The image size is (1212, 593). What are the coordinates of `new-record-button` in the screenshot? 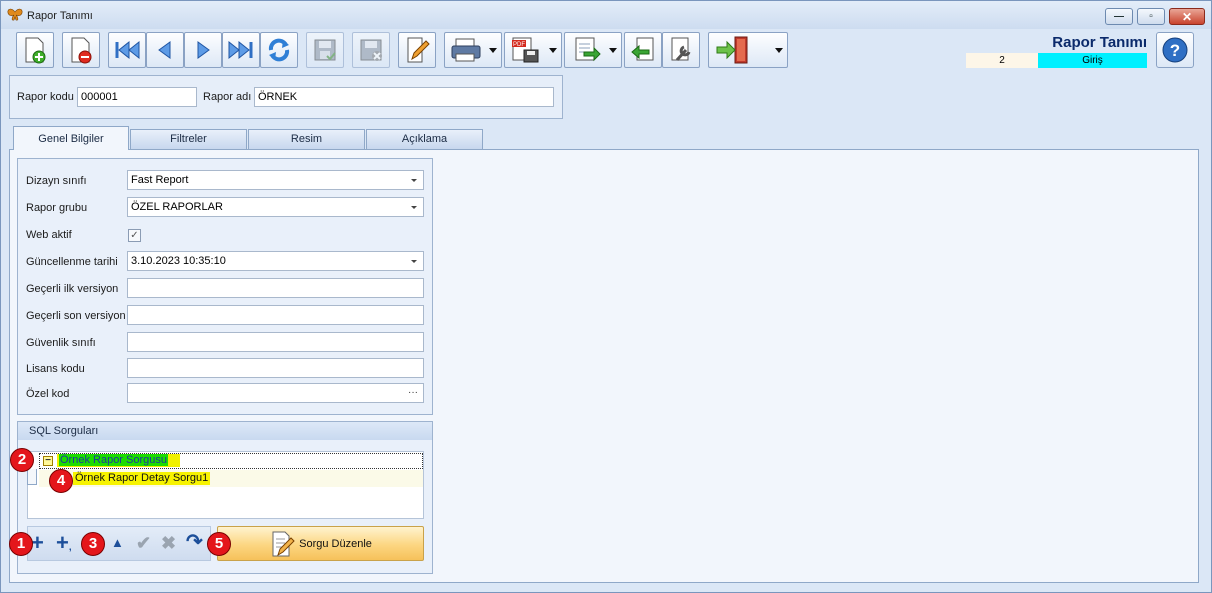 It's located at (35, 50).